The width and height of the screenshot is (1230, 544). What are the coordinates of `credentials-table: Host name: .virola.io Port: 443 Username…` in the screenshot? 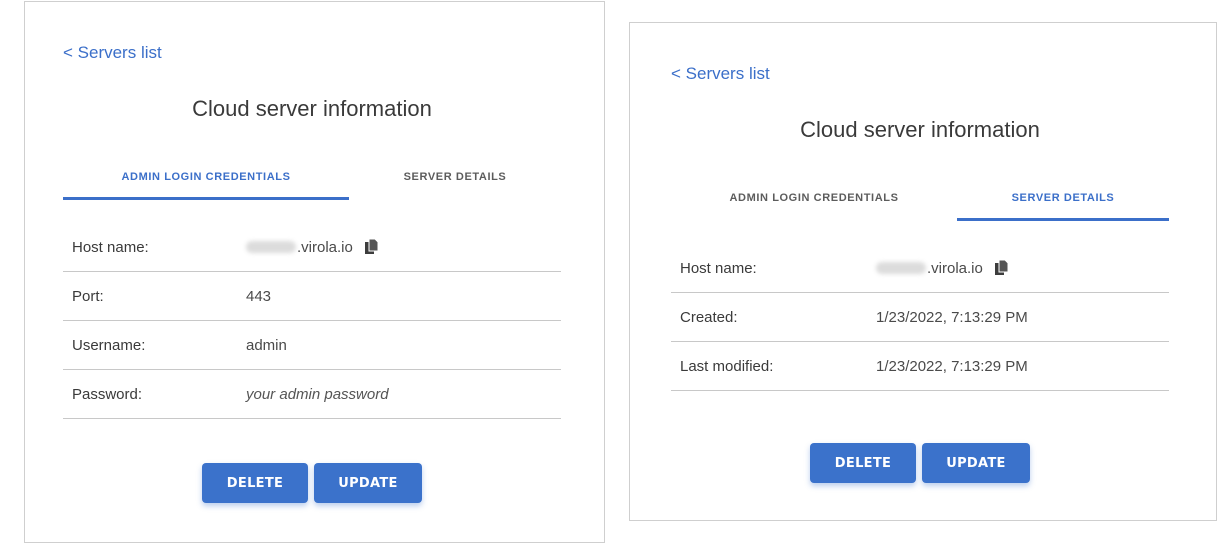 It's located at (312, 321).